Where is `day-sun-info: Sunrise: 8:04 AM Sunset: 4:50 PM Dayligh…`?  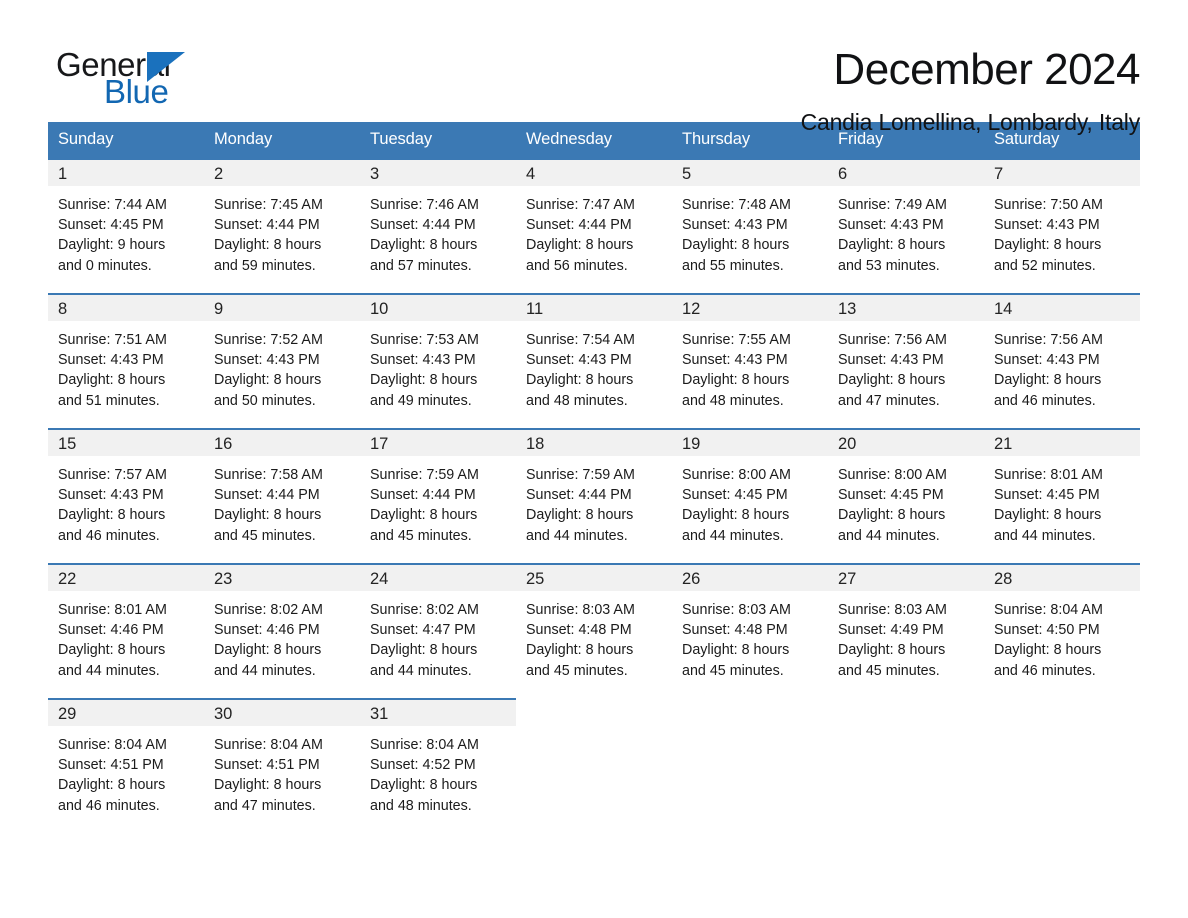
day-sun-info: Sunrise: 8:04 AM Sunset: 4:50 PM Dayligh… is located at coordinates (1048, 640).